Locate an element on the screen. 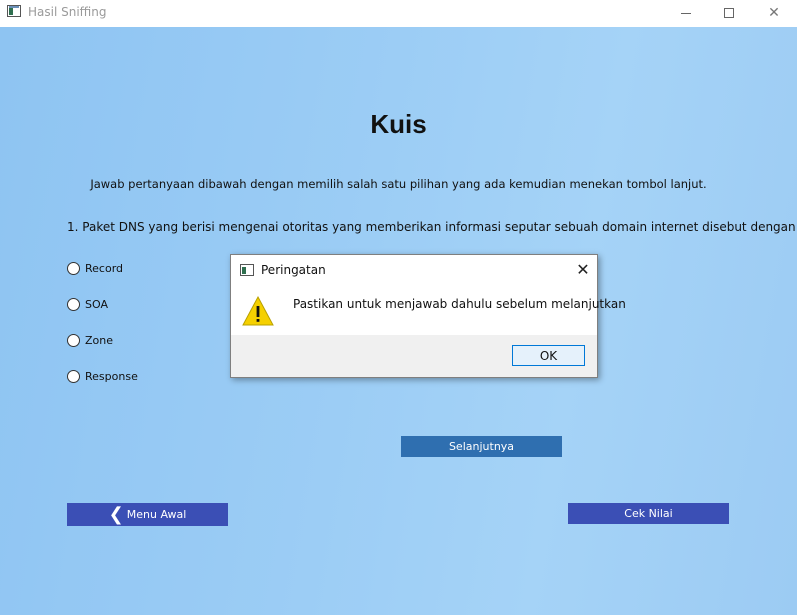  cek-nilai-button: Cek Nilai is located at coordinates (648, 513).